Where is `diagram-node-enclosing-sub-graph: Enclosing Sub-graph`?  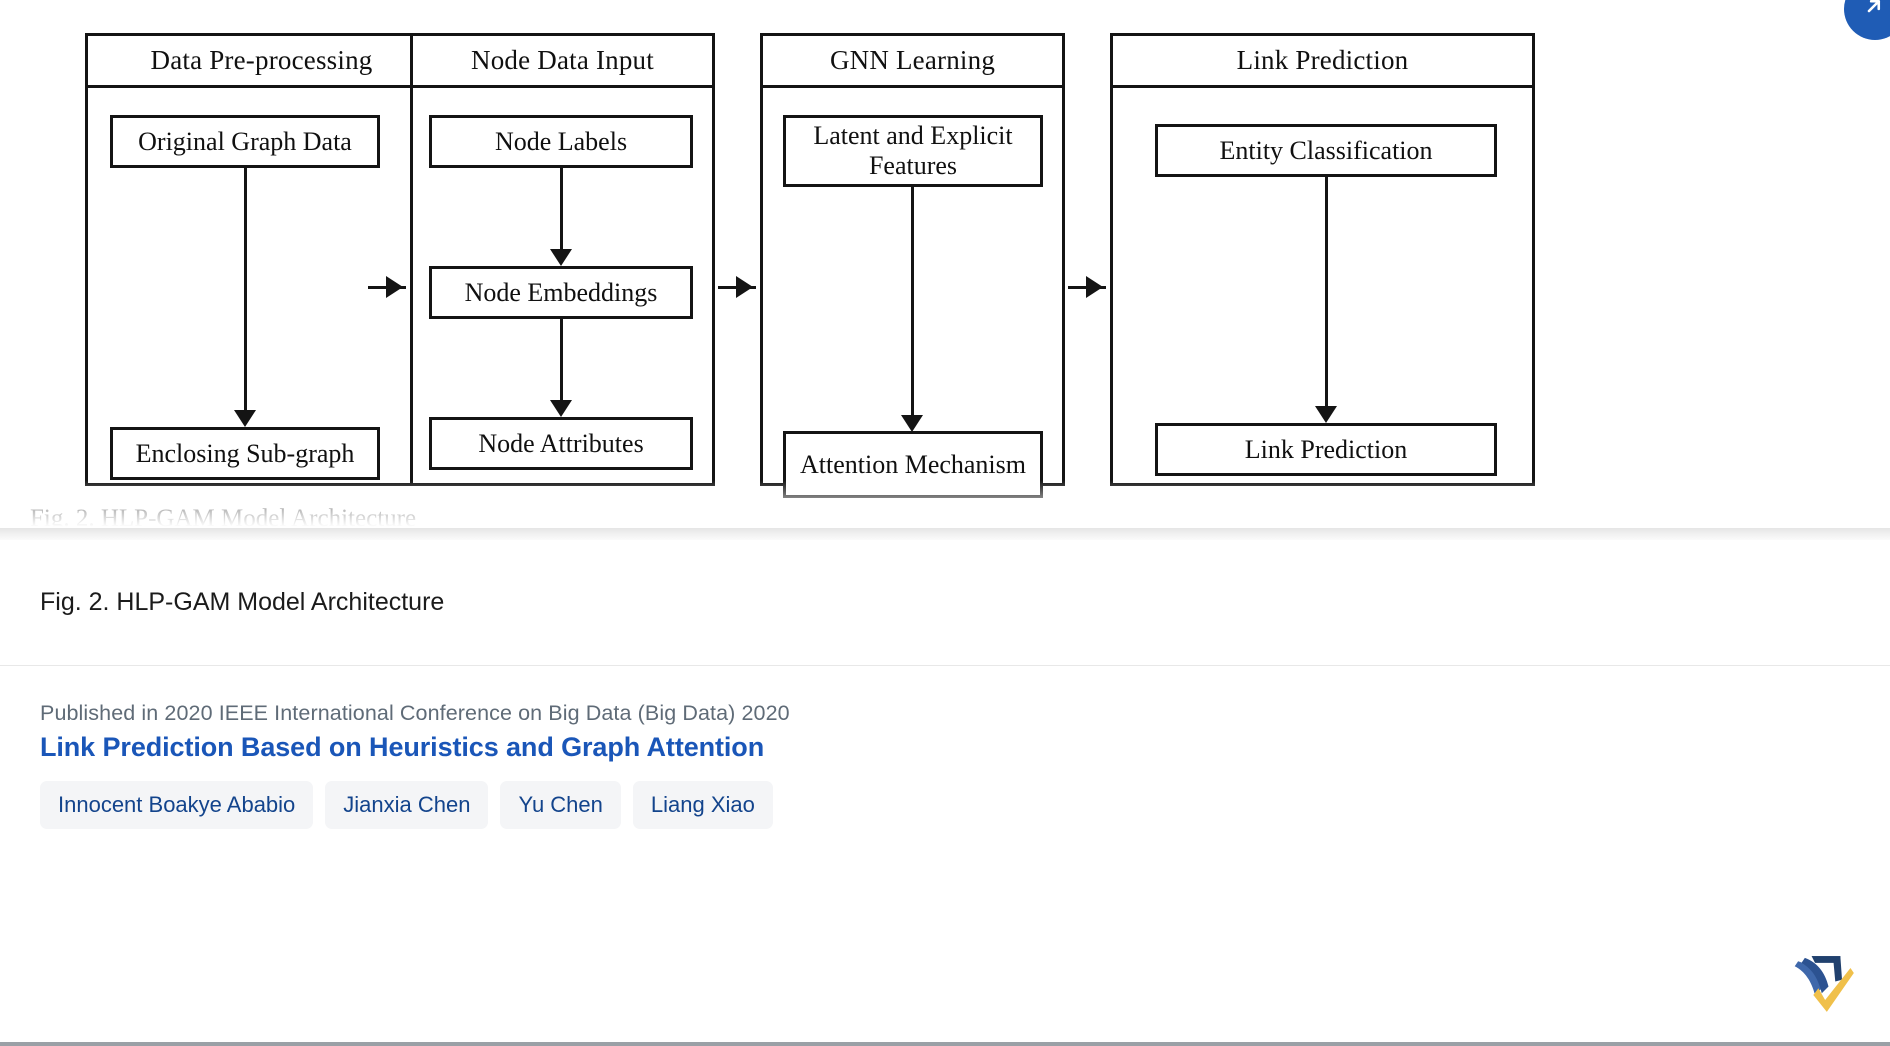
diagram-node-enclosing-sub-graph: Enclosing Sub-graph is located at coordinates (245, 453).